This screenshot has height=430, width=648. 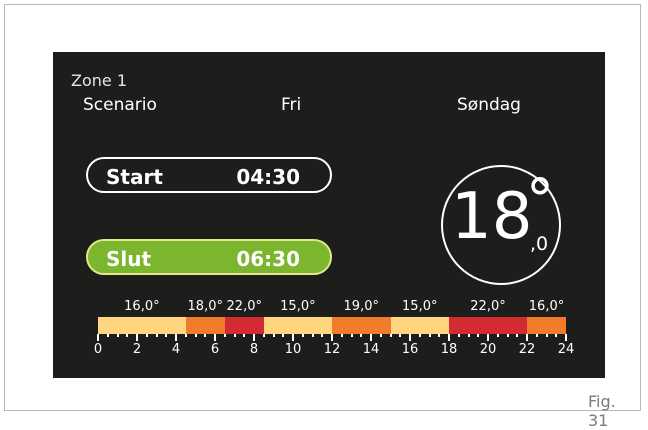 I want to click on figure-caption: Fig. 31, so click(x=602, y=411).